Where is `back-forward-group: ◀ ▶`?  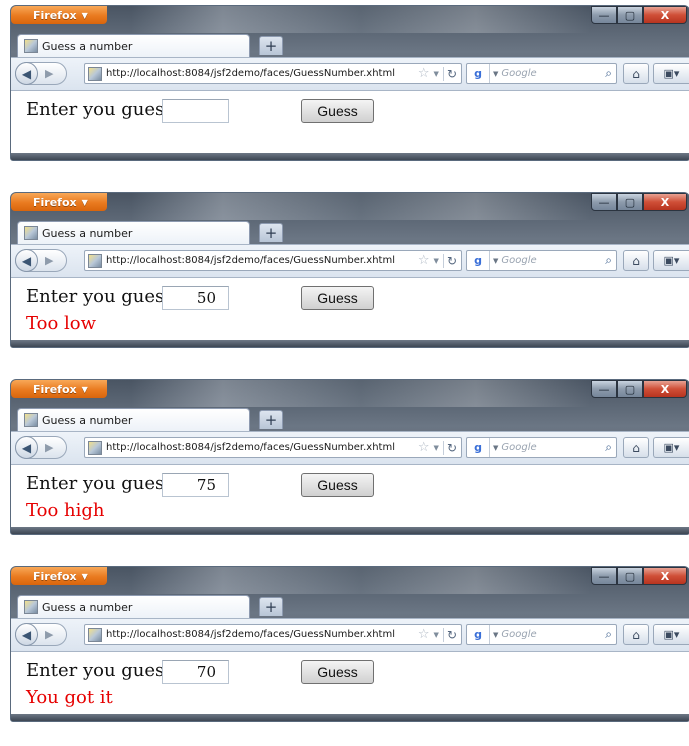
back-forward-group: ◀ ▶ is located at coordinates (41, 260).